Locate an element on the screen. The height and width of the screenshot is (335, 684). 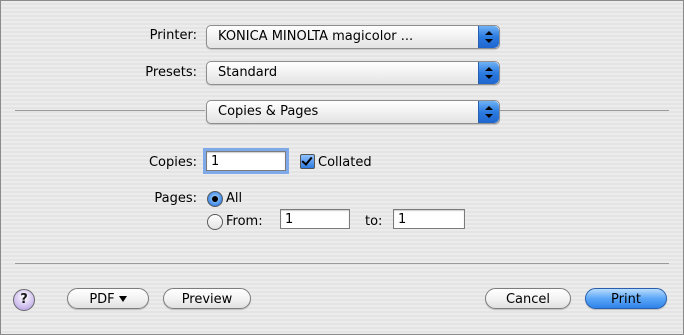
pdf-button-label: PDF is located at coordinates (102, 299).